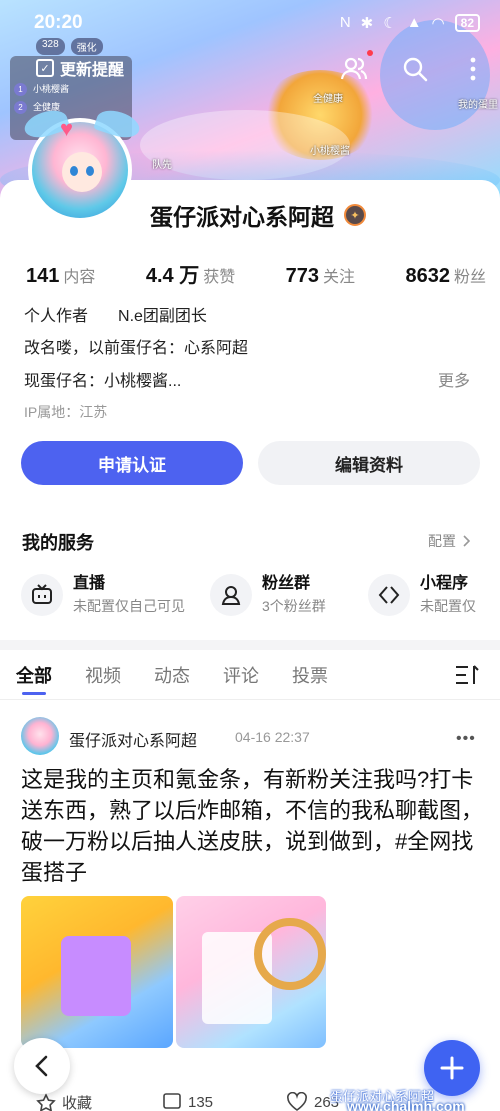 The height and width of the screenshot is (1111, 500). What do you see at coordinates (467, 675) in the screenshot?
I see `filter-icon` at bounding box center [467, 675].